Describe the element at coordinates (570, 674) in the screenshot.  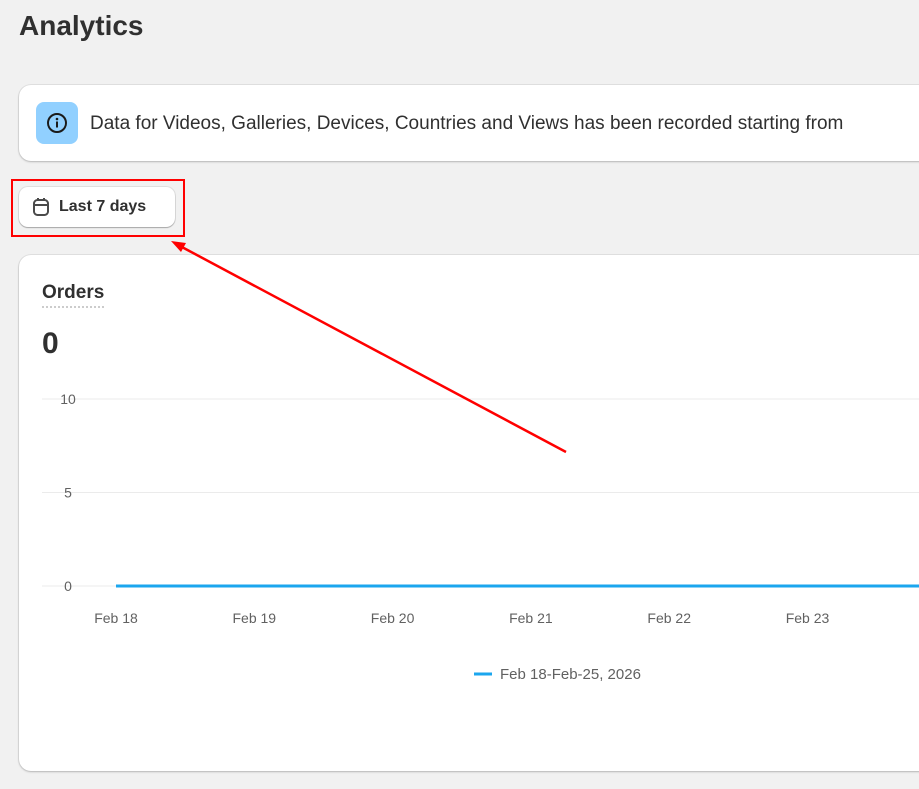
I see `legend-label: Feb 18-Feb-25, 2026` at that location.